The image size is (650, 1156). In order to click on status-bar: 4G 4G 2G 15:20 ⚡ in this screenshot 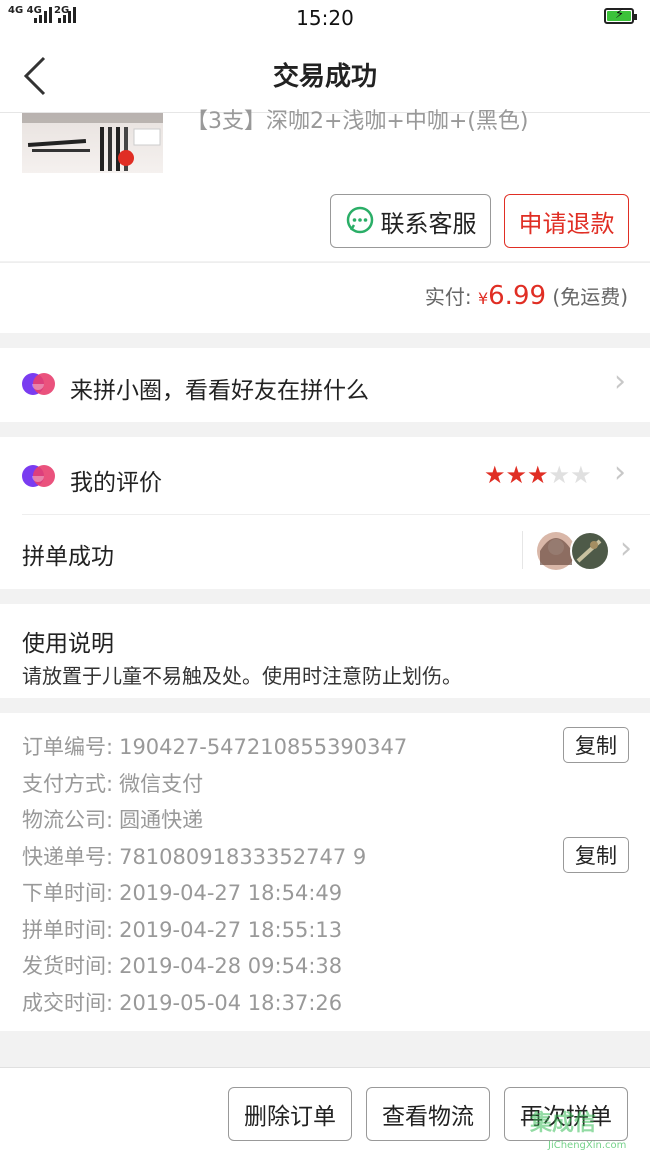, I will do `click(325, 18)`.